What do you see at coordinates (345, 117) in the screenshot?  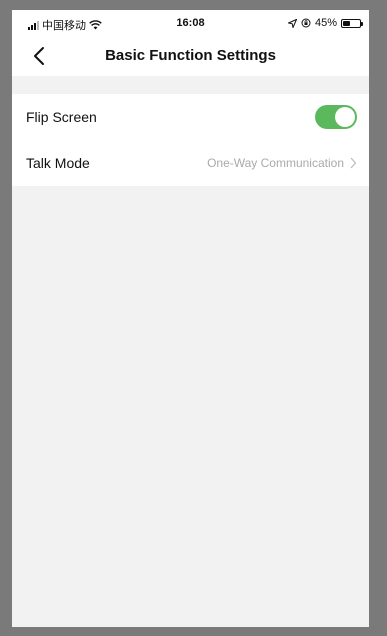 I see `toggle-knob` at bounding box center [345, 117].